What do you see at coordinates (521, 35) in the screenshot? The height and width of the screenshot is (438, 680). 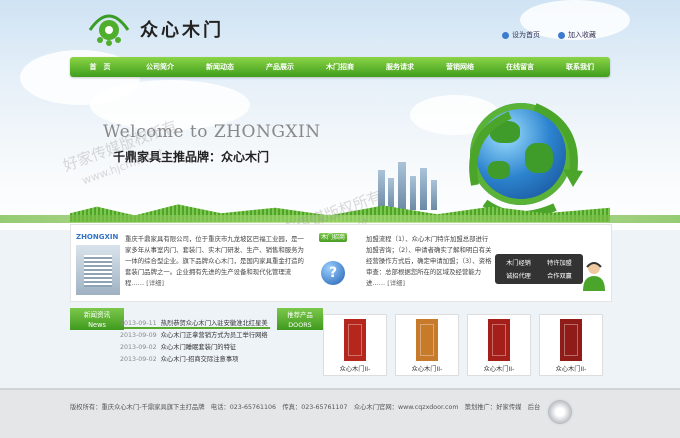 I see `set-homepage-link: 设为首页` at bounding box center [521, 35].